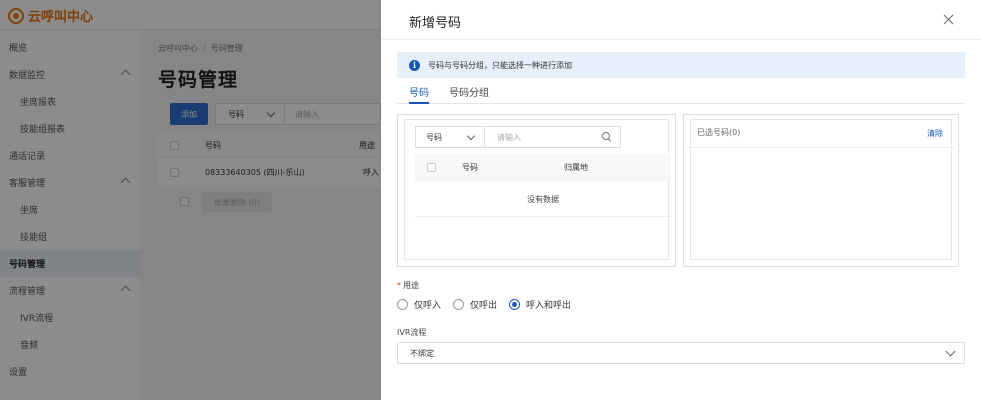 This screenshot has width=981, height=400. I want to click on radio-circle-checked, so click(515, 304).